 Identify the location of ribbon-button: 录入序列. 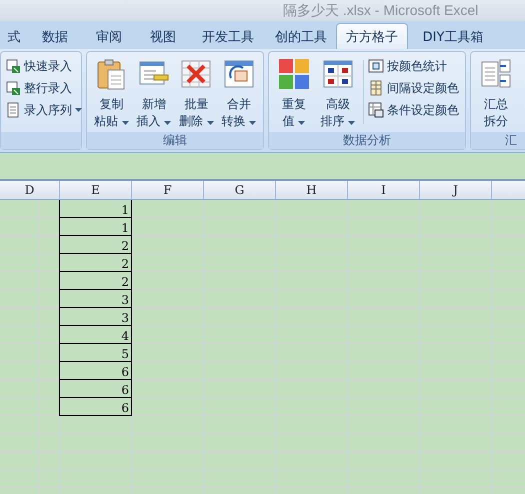
(43, 110).